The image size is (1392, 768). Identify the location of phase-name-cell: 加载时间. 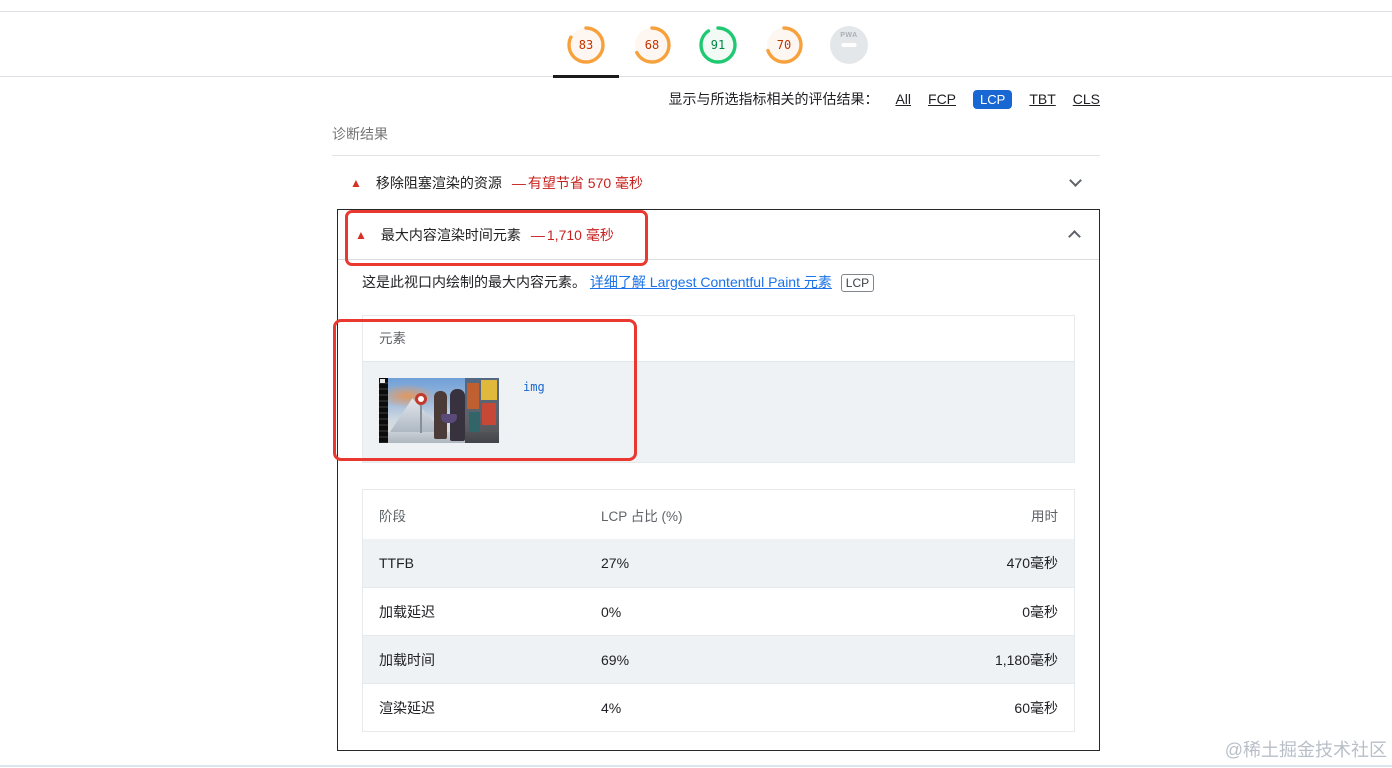
(407, 659).